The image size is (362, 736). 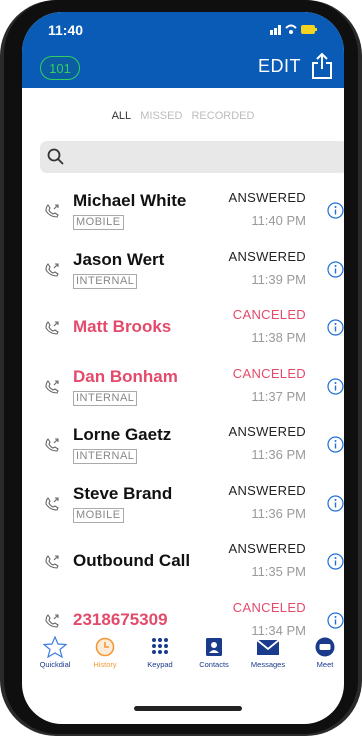 I want to click on tab-contacts: Contacts, so click(x=214, y=652).